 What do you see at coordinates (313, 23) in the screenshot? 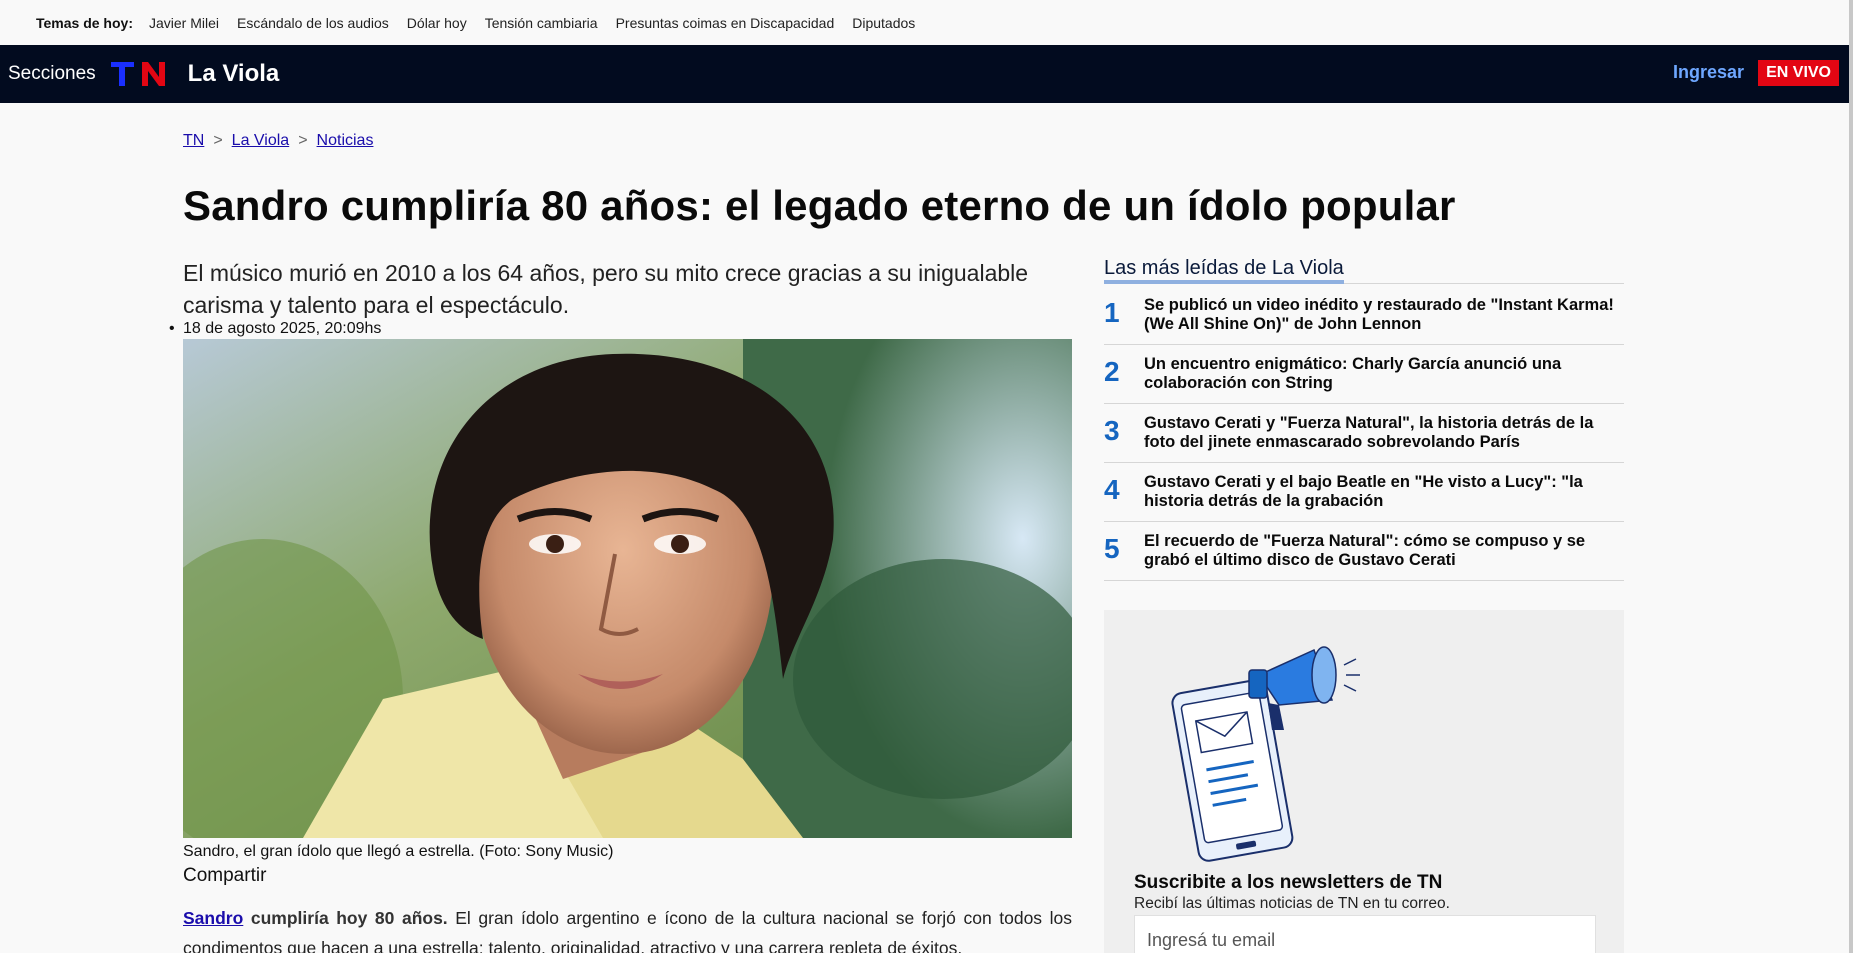
I see `topic-link: Escándalo de los audios` at bounding box center [313, 23].